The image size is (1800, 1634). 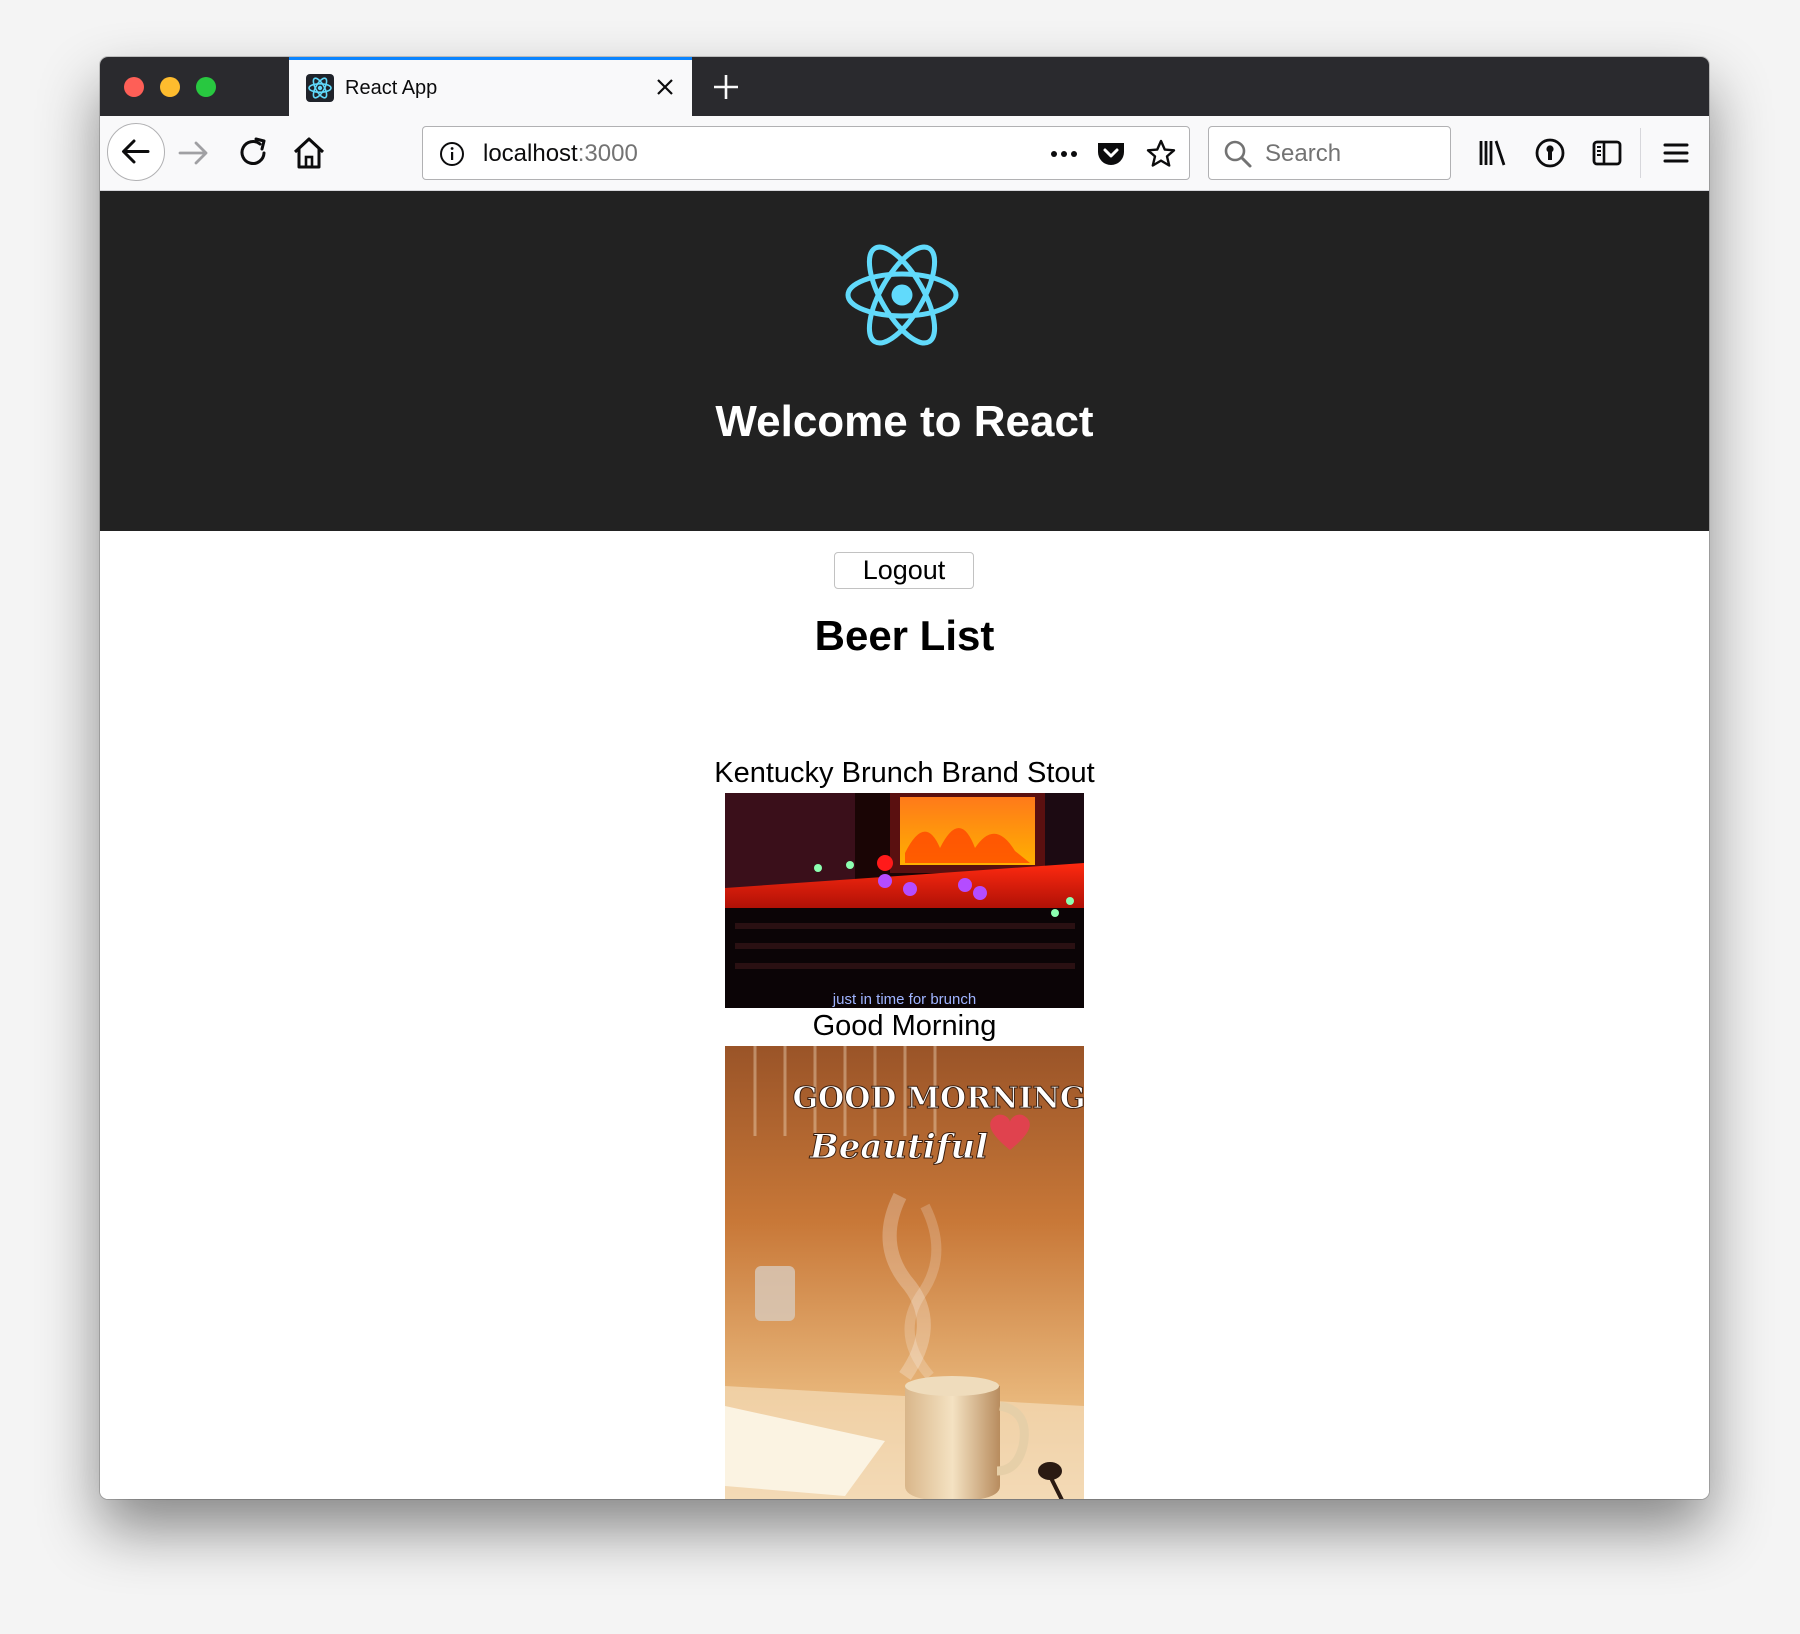 I want to click on tab-title: React App, so click(x=391, y=88).